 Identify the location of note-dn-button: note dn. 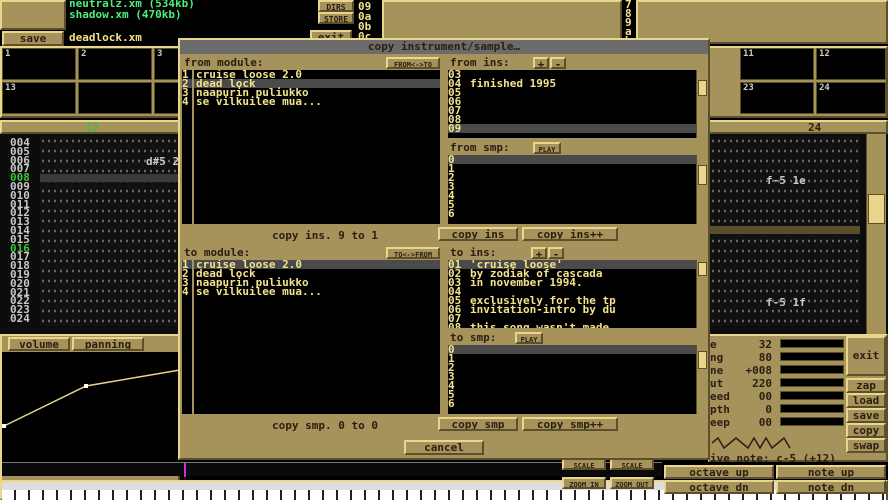
(831, 487).